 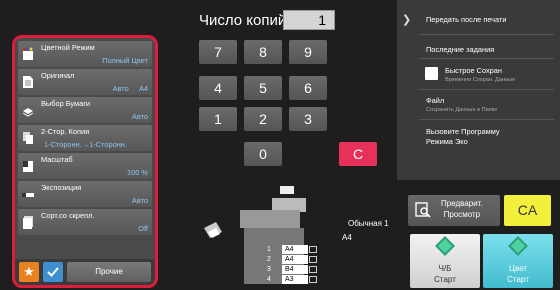 What do you see at coordinates (358, 154) in the screenshot?
I see `clear-key: C` at bounding box center [358, 154].